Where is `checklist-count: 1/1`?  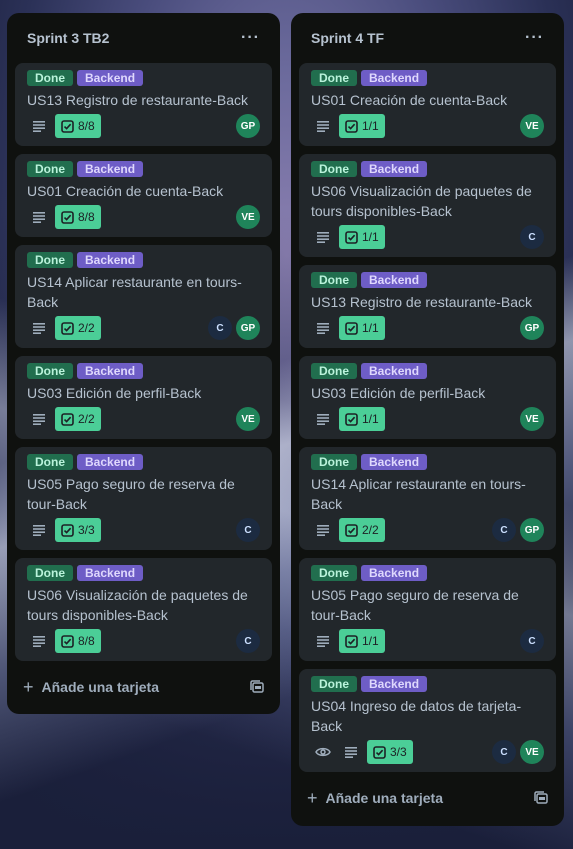
checklist-count: 1/1 is located at coordinates (370, 419).